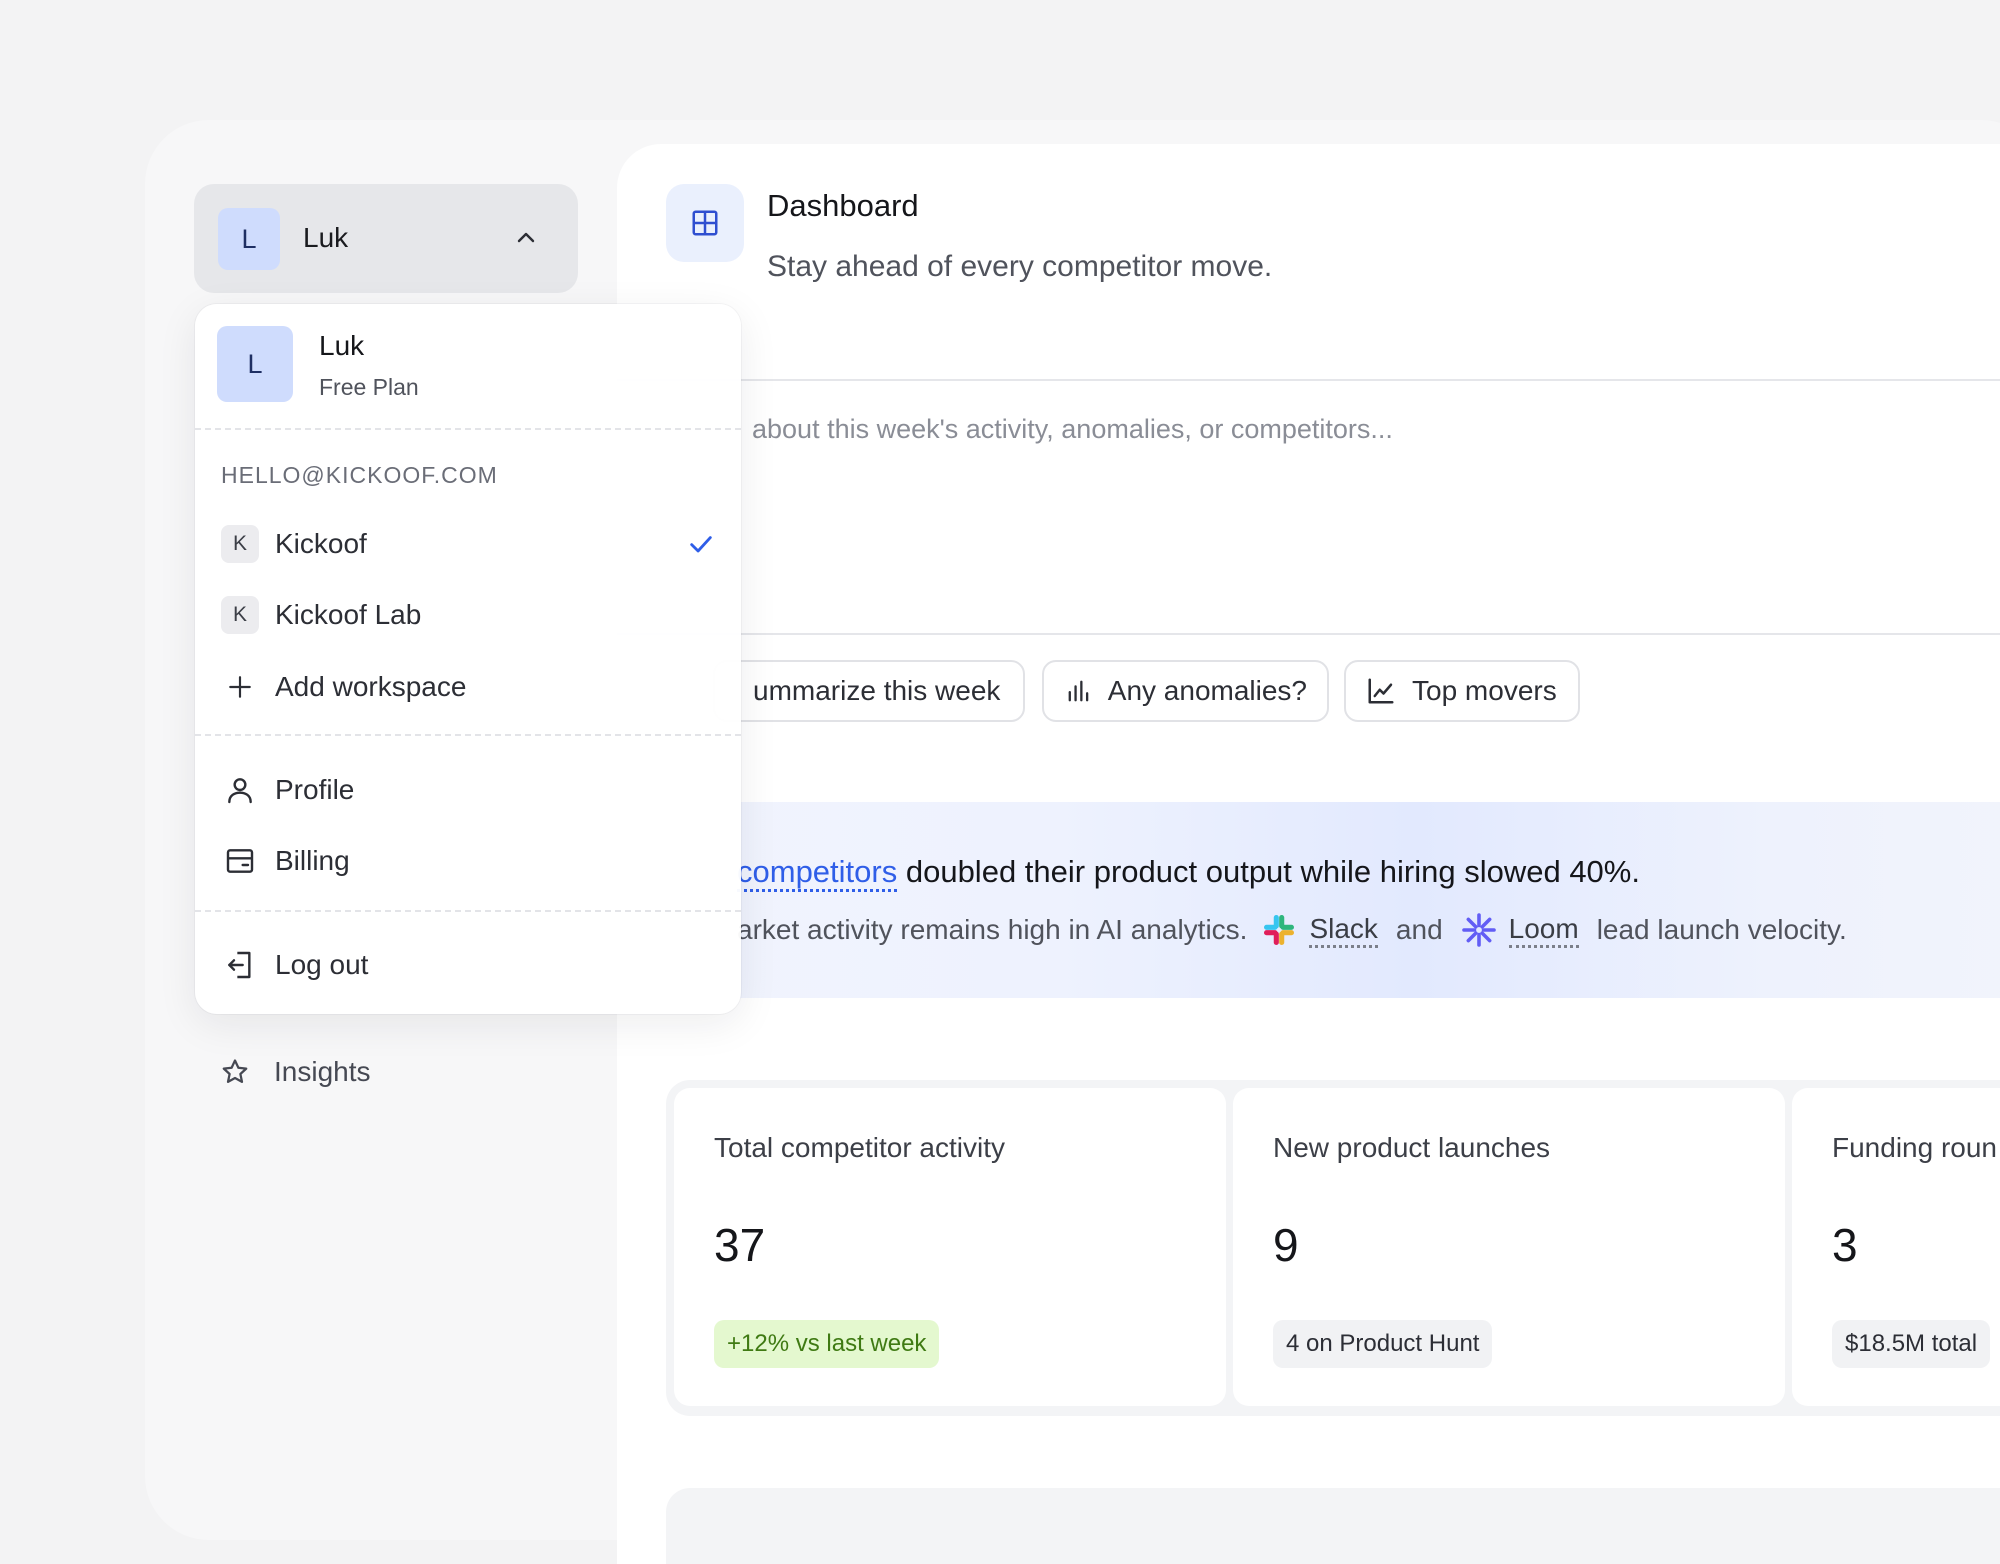  What do you see at coordinates (859, 1147) in the screenshot?
I see `stat-label: Total competitor activity` at bounding box center [859, 1147].